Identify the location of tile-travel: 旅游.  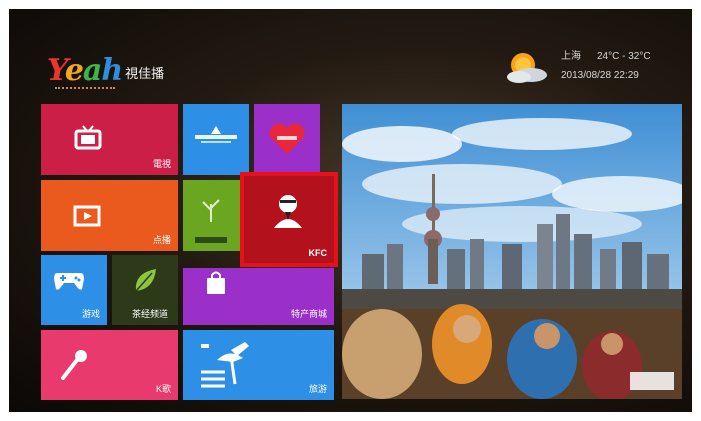
(258, 365).